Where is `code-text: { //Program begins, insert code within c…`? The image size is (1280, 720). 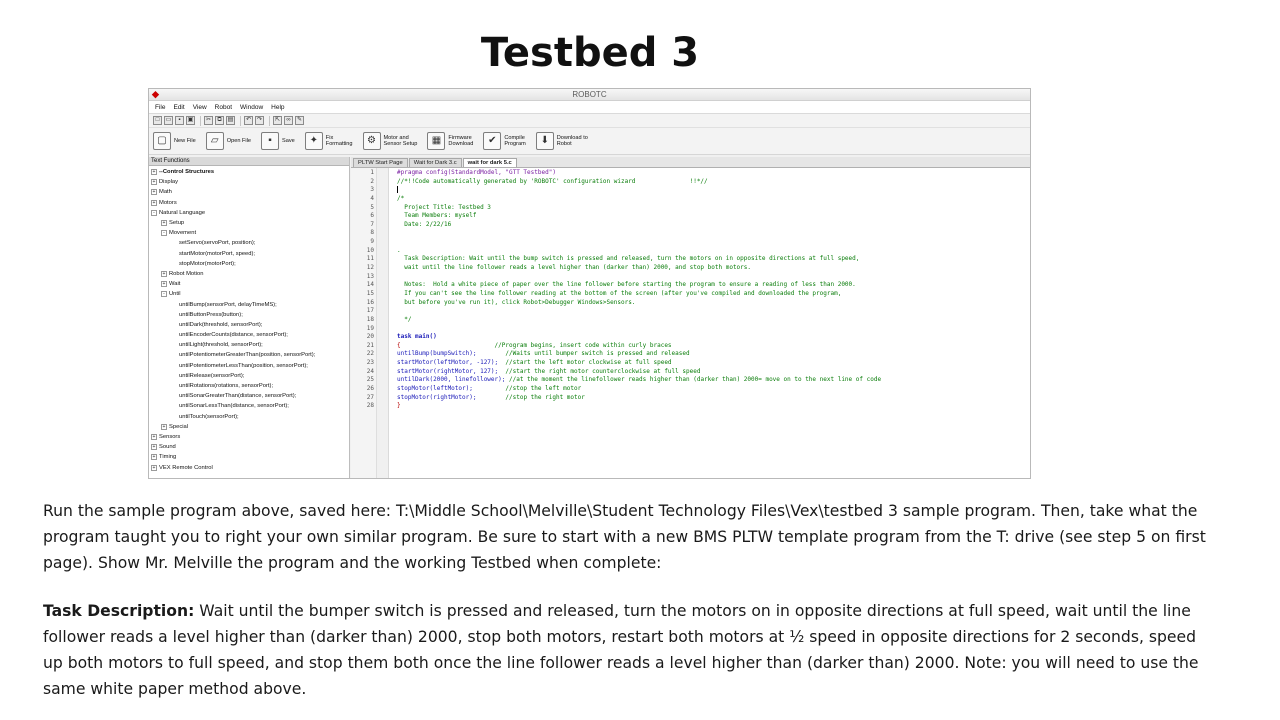
code-text: { //Program begins, insert code within c… is located at coordinates (534, 346).